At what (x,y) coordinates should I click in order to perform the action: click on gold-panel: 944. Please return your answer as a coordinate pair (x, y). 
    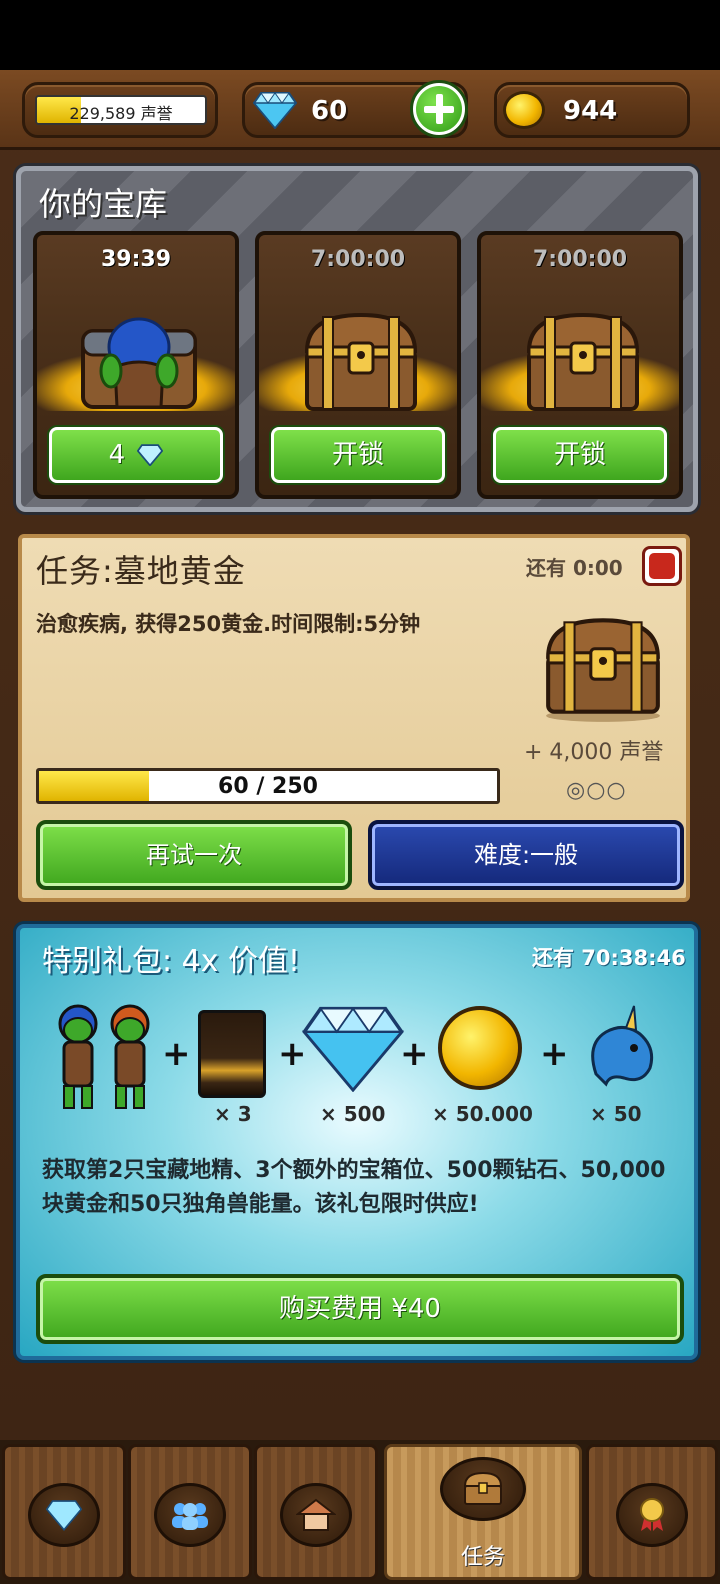
    Looking at the image, I should click on (592, 110).